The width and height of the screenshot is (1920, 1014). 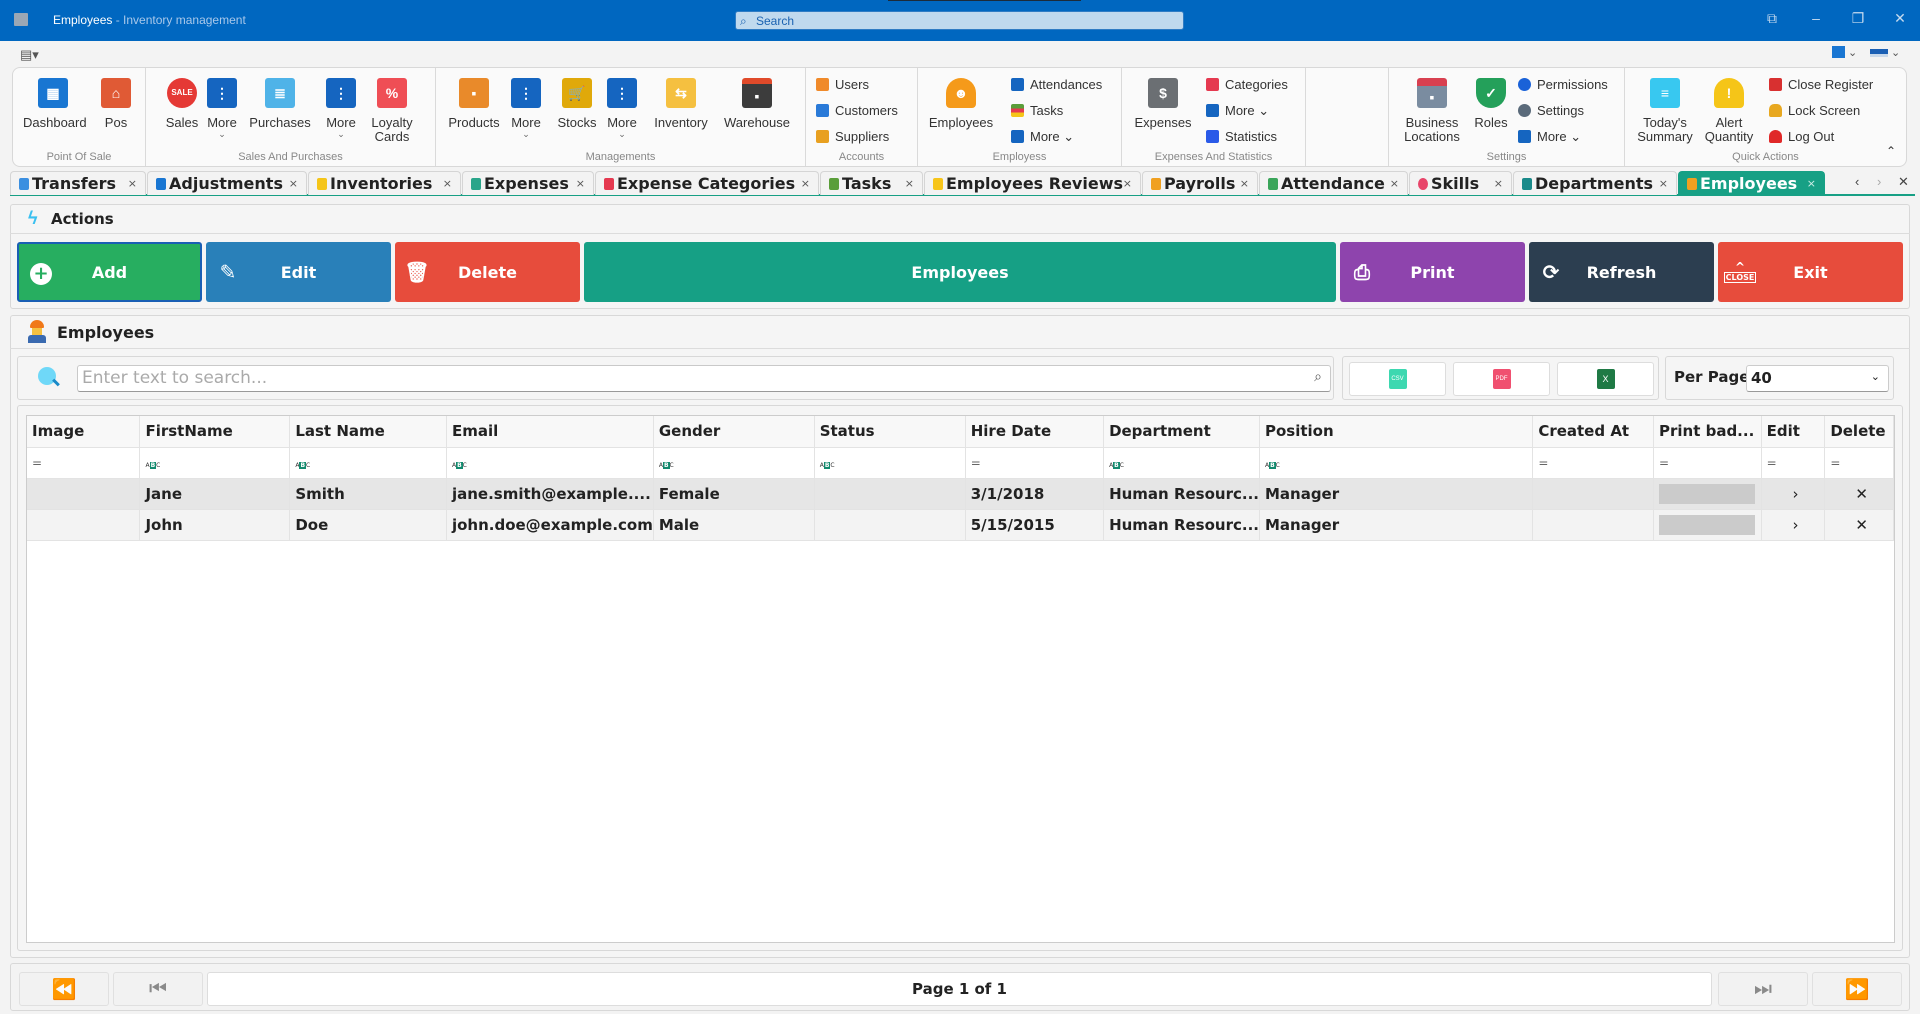 I want to click on ribbon-settings-button: Settings, so click(x=1551, y=111).